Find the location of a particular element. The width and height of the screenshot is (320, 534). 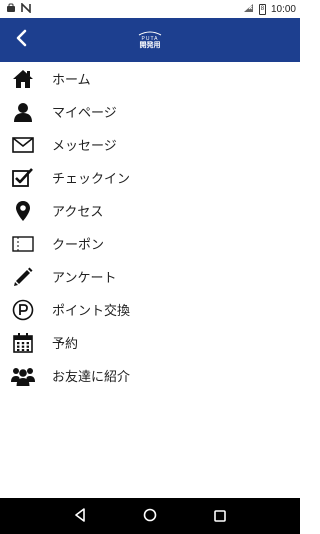

menu-item-refer-friend: お友達に紹介 is located at coordinates (150, 375).